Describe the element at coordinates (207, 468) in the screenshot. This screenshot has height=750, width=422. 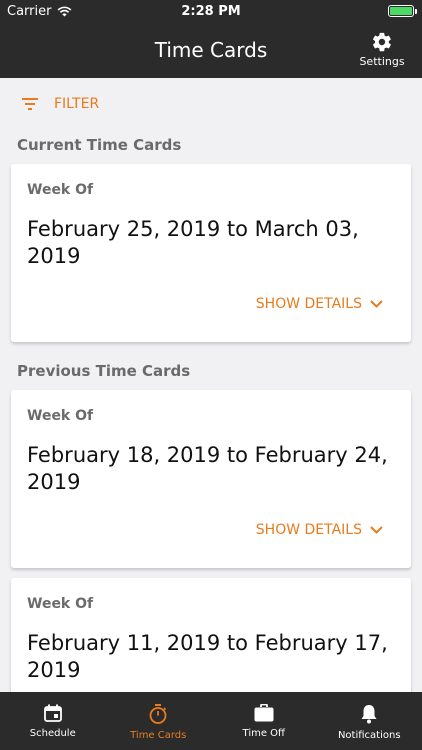
I see `week-range: February 18, 2019 to February 24, 2019` at that location.